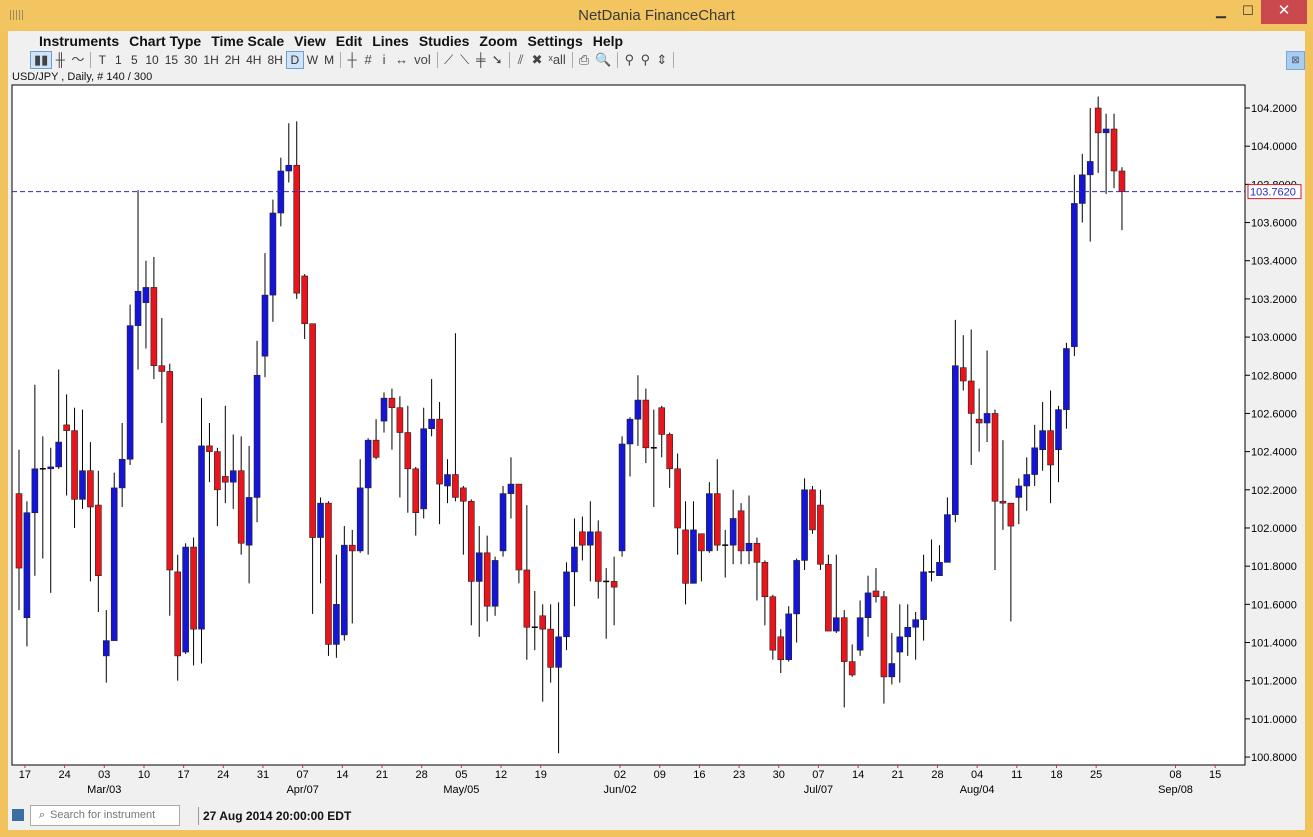 Image resolution: width=1313 pixels, height=837 pixels. I want to click on y-tick-label: 104.2000, so click(1274, 109).